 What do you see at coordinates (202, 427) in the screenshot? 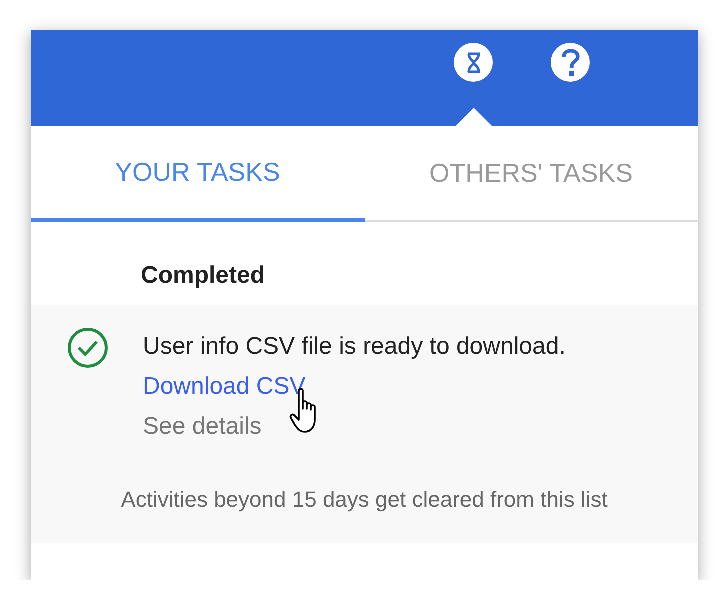
I see `details-link: See details` at bounding box center [202, 427].